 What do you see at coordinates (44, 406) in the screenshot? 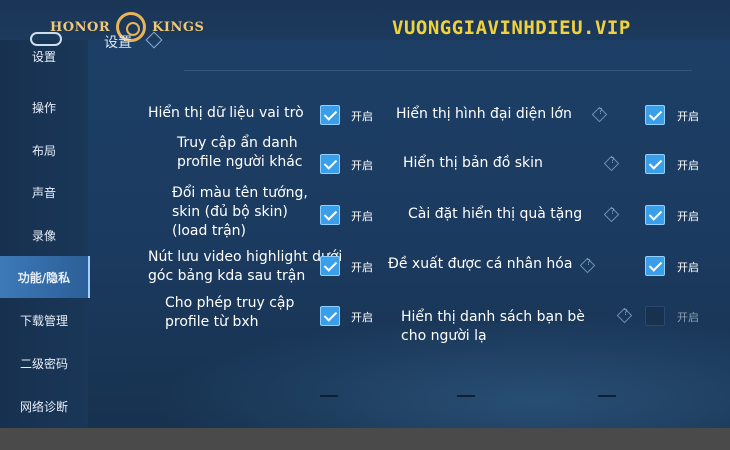
I see `sidebar-item-network-diagnosis: 网络诊断` at bounding box center [44, 406].